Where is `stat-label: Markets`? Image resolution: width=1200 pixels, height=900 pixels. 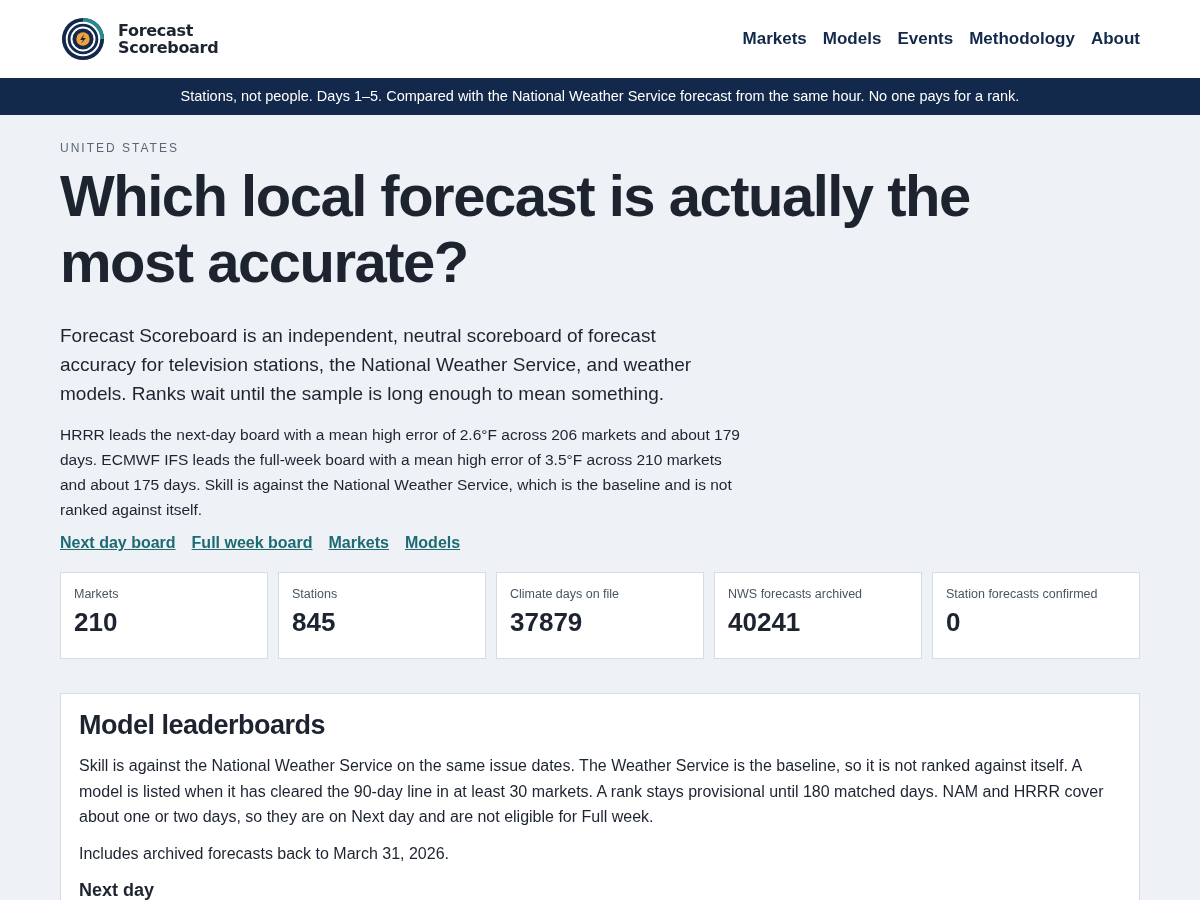
stat-label: Markets is located at coordinates (97, 594).